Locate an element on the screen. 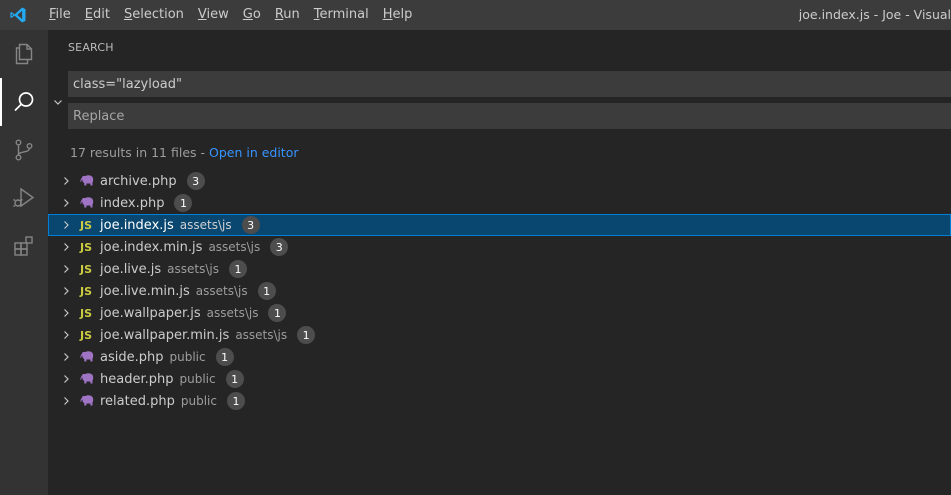  result-file-row: index.php 1 is located at coordinates (499, 203).